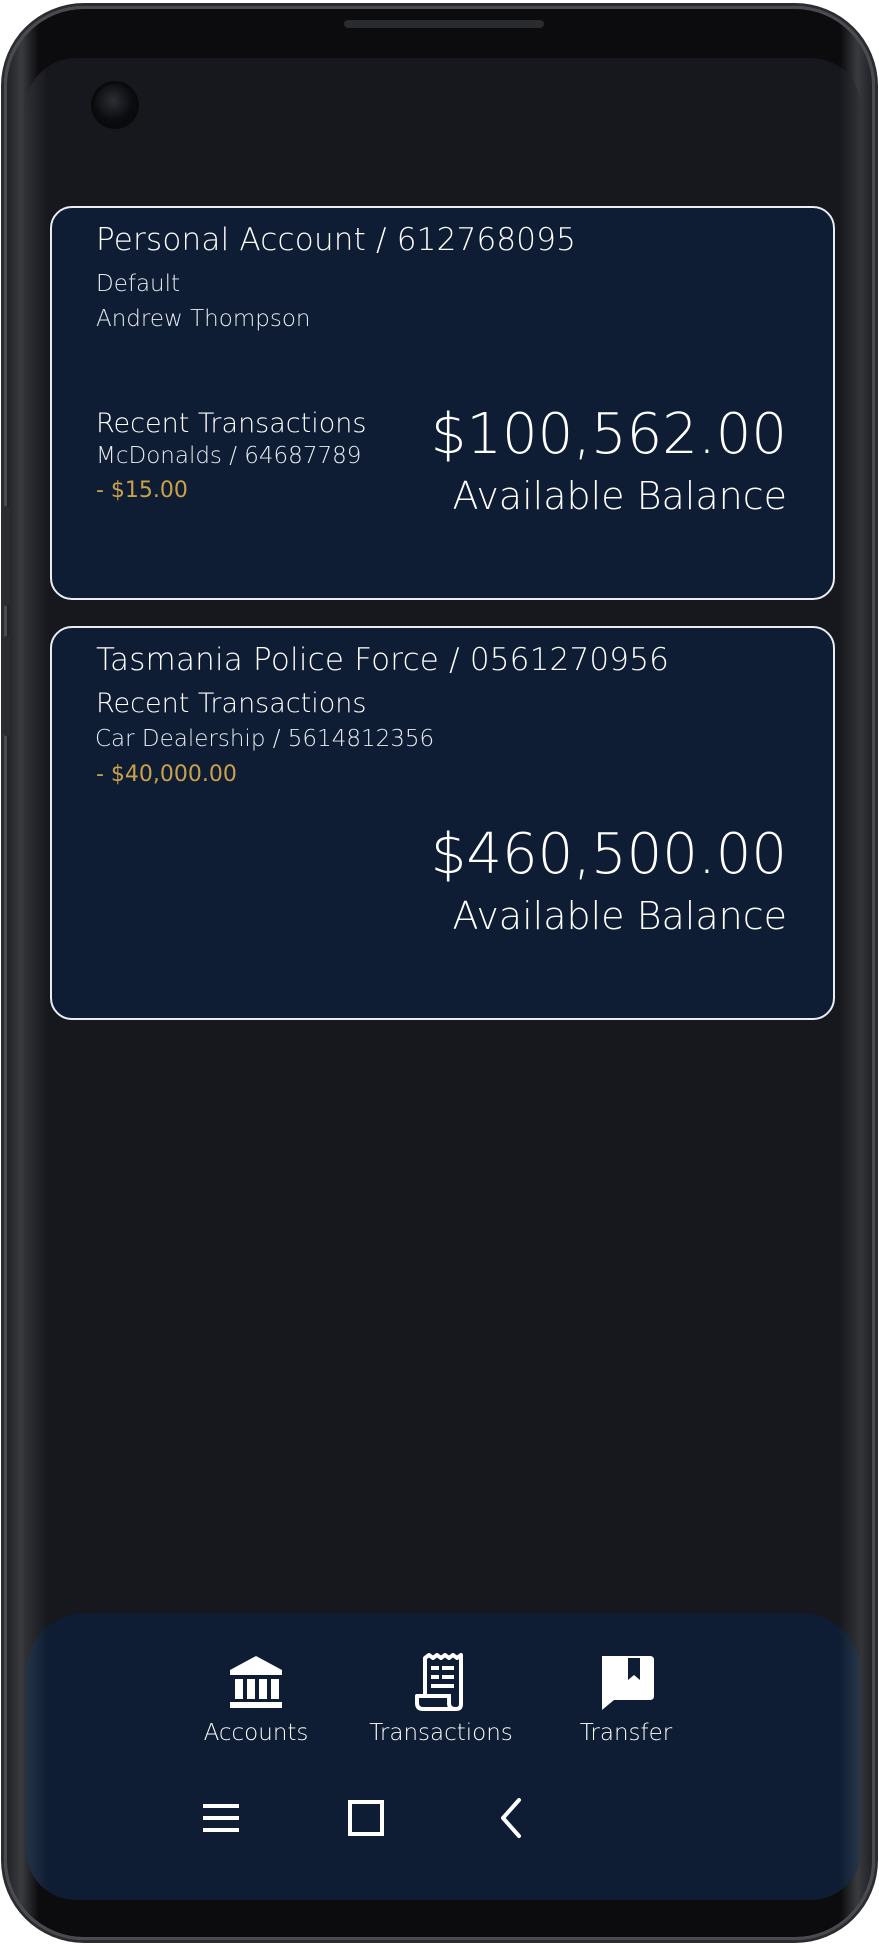 Image resolution: width=879 pixels, height=1951 pixels. Describe the element at coordinates (439, 1682) in the screenshot. I see `receipt-icon` at that location.